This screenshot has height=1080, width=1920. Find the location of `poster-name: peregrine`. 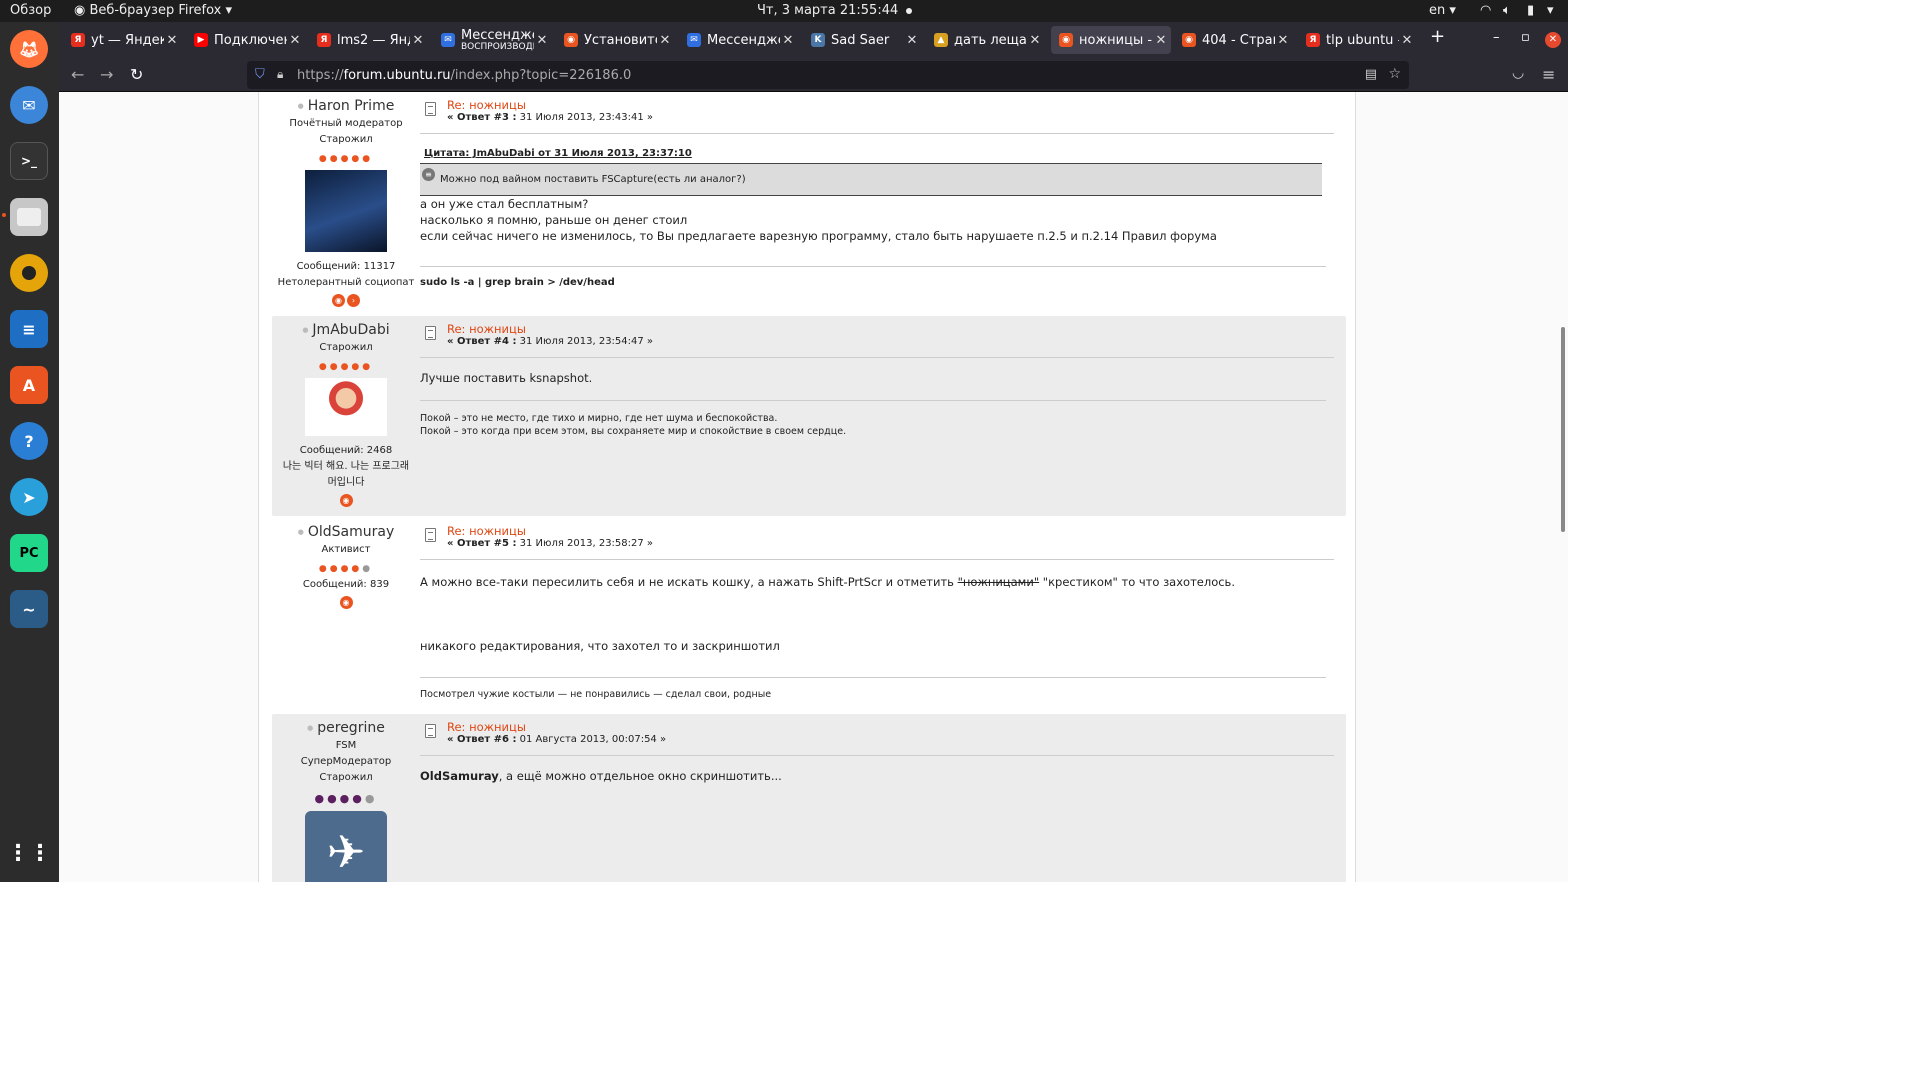

poster-name: peregrine is located at coordinates (346, 728).